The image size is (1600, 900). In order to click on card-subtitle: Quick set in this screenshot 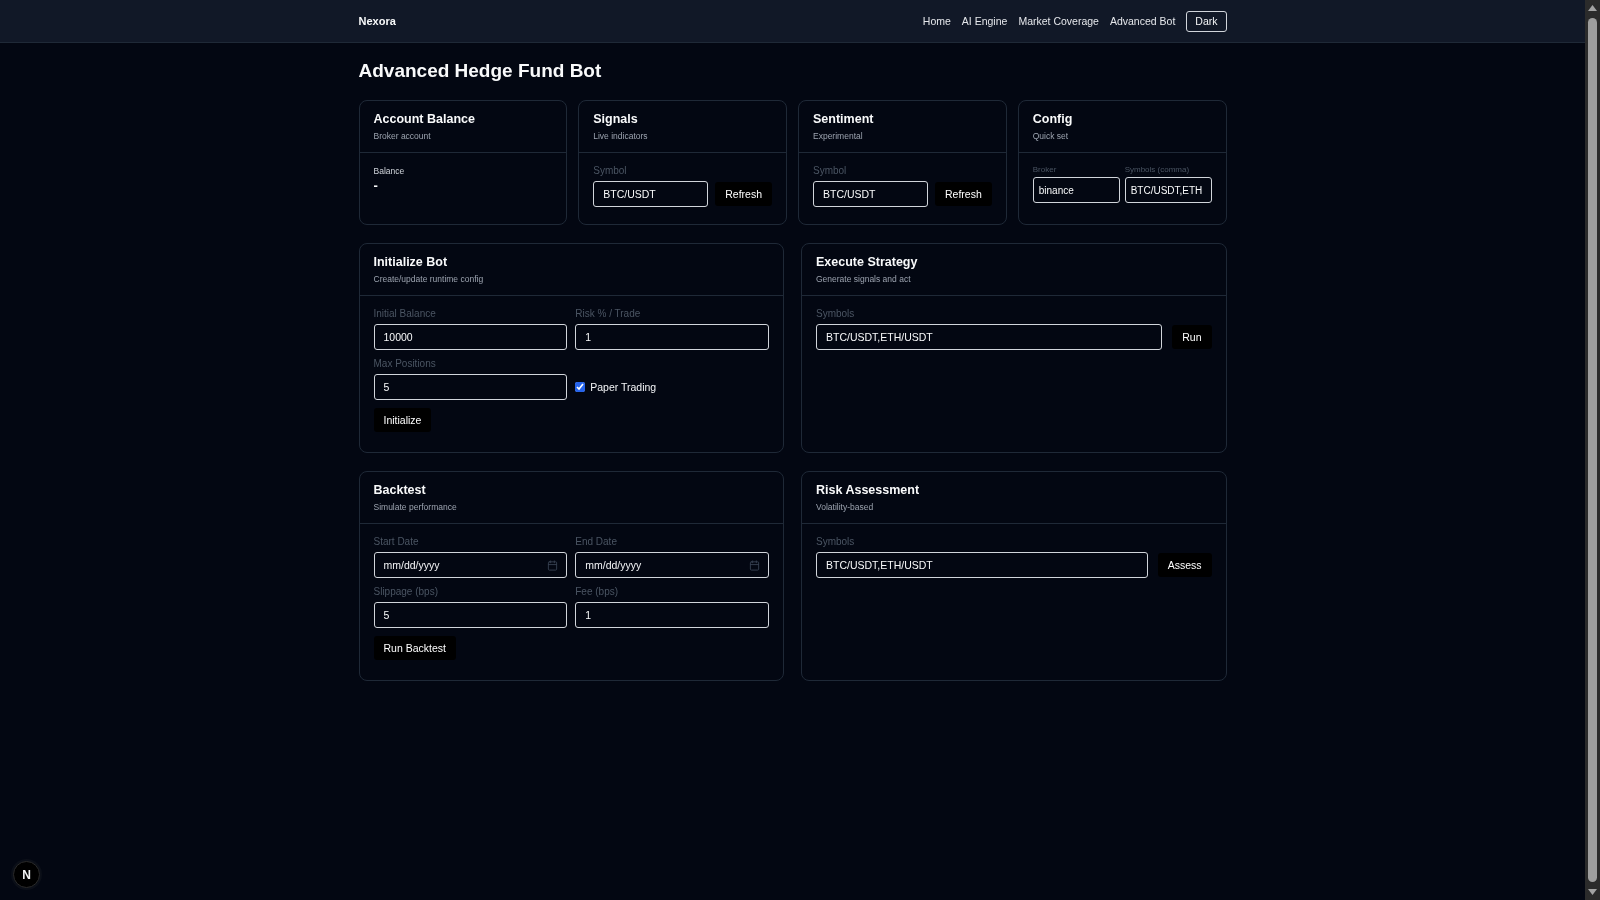, I will do `click(1050, 136)`.